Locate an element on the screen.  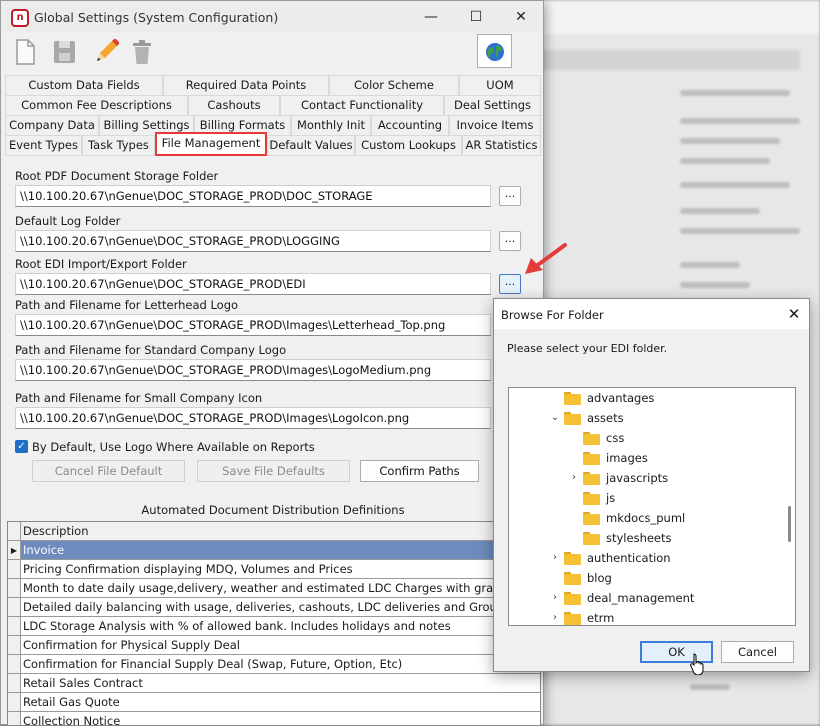
table-row: ▶ Invoice is located at coordinates (274, 550).